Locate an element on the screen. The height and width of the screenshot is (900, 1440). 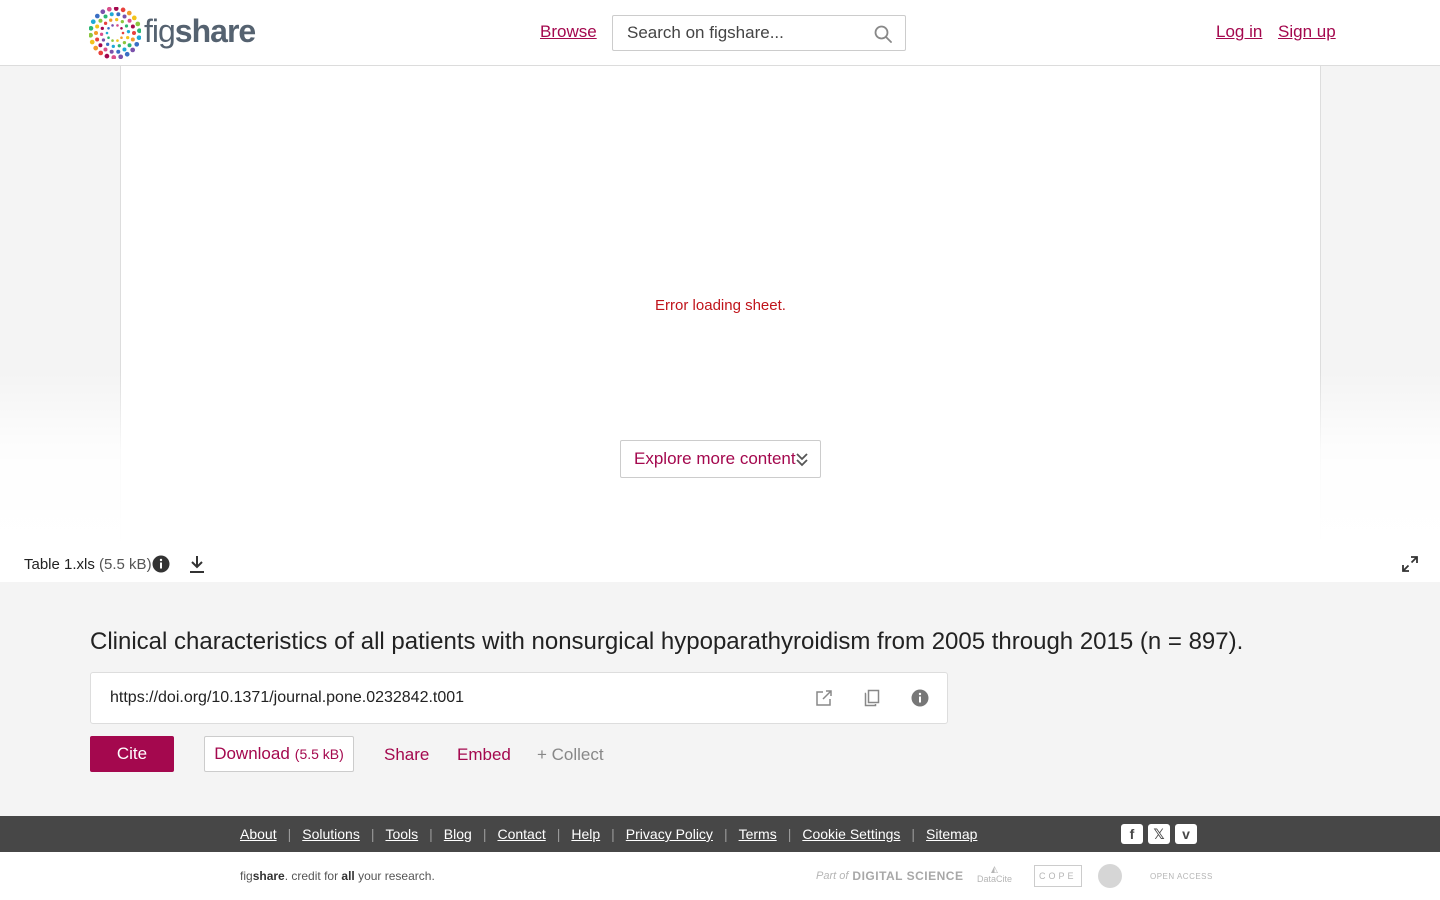
signup-link: Sign up is located at coordinates (1307, 32).